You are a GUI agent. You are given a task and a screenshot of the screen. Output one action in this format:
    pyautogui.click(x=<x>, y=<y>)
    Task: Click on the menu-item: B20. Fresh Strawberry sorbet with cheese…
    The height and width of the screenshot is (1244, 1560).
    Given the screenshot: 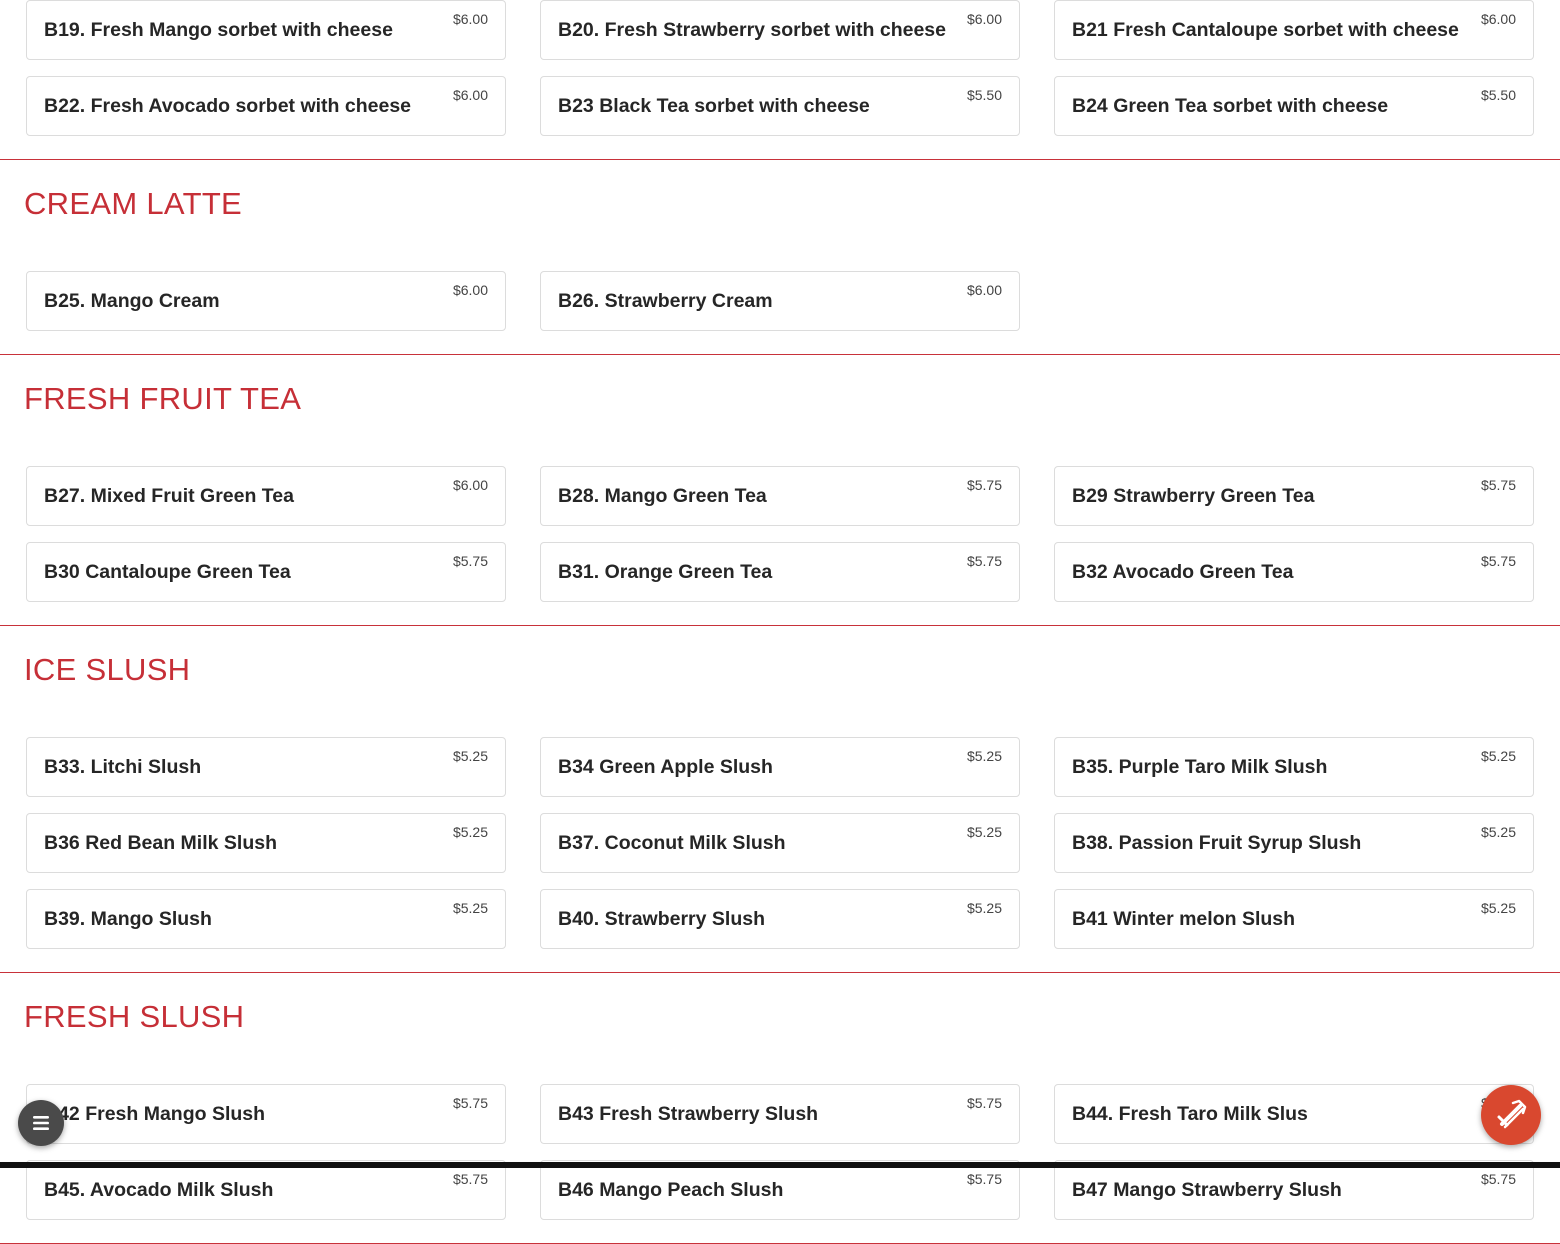 What is the action you would take?
    pyautogui.click(x=780, y=30)
    